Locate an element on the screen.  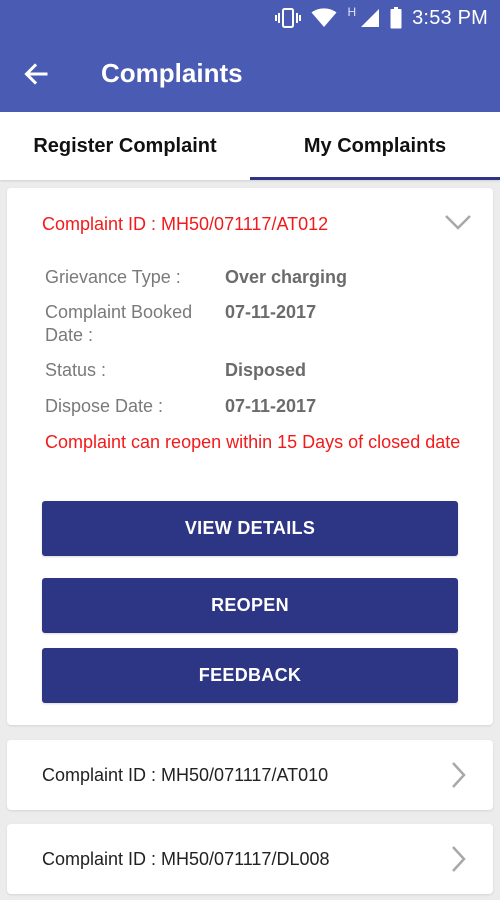
booked-date-value: 07-11-2017 is located at coordinates (271, 312).